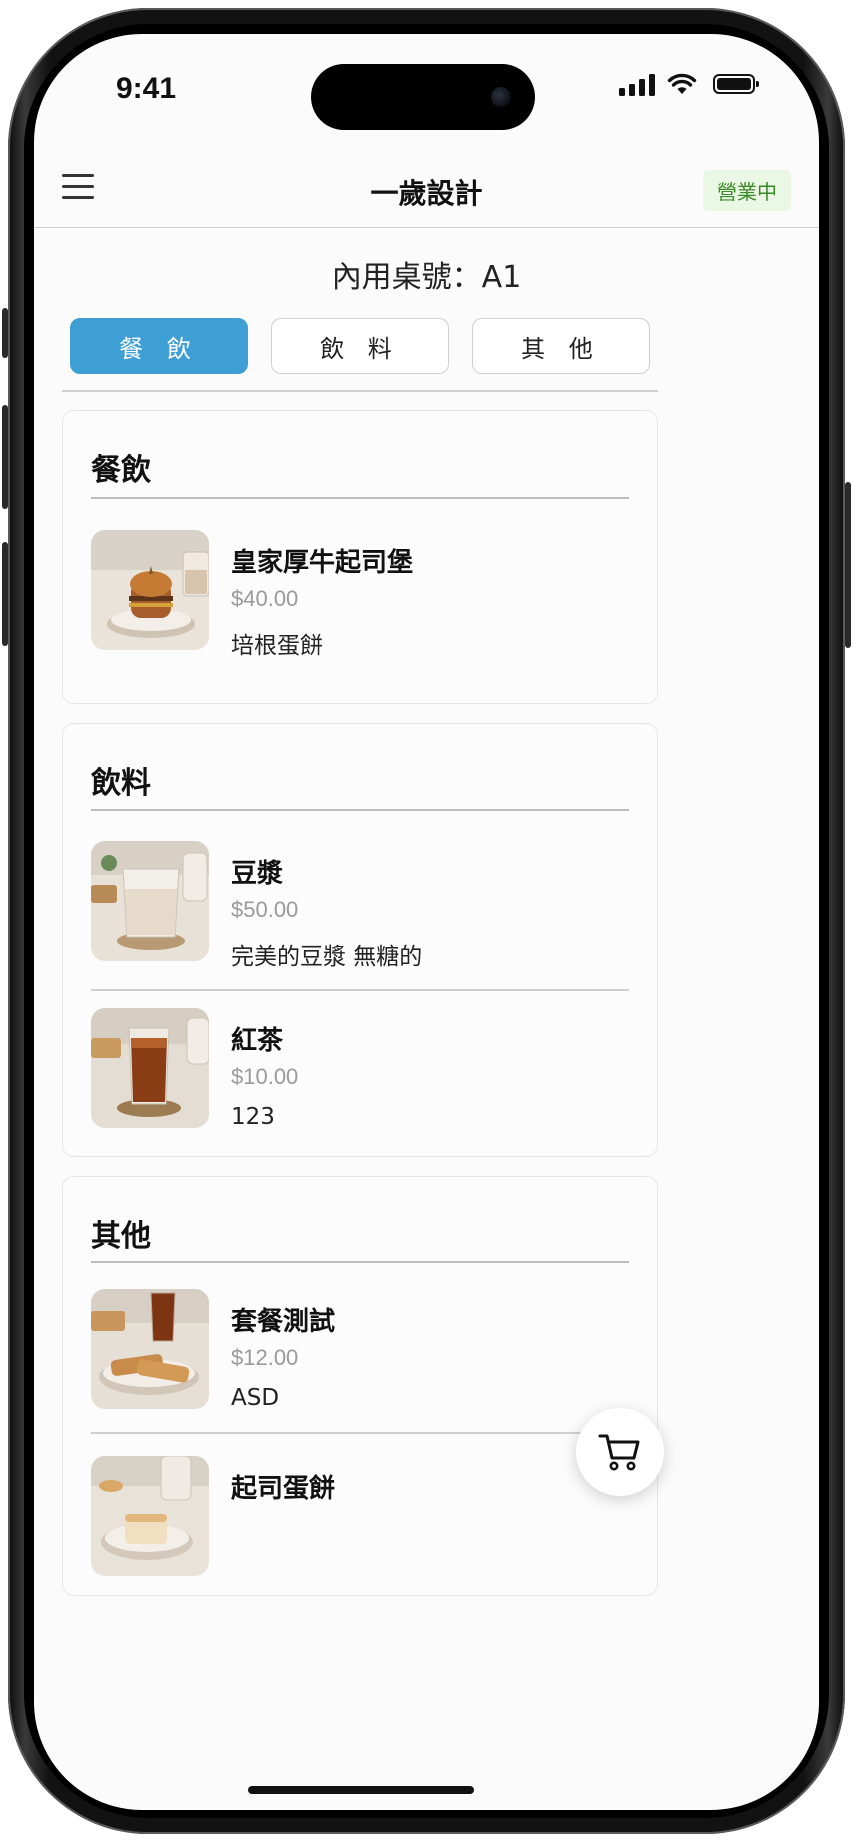 This screenshot has height=1844, width=853. Describe the element at coordinates (360, 905) in the screenshot. I see `menu-item: 豆漿 $50.00 完美的豆漿 無糖的` at that location.